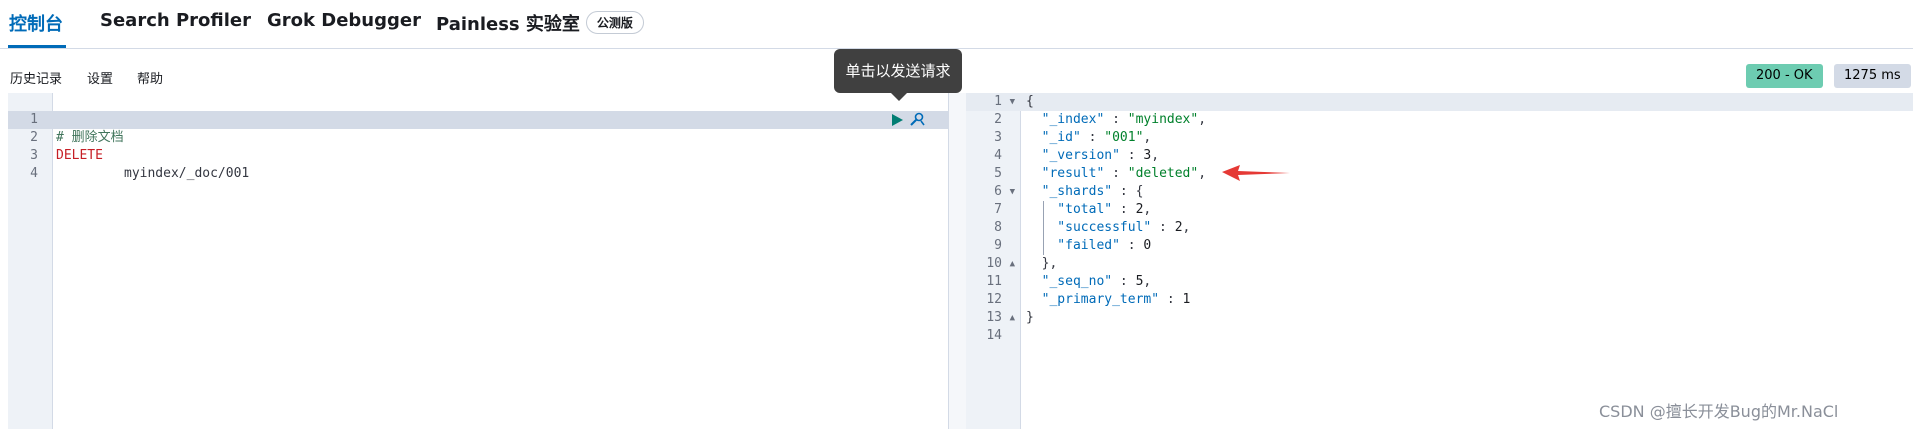  I want to click on response-code: "_version" : 3,, so click(1092, 156).